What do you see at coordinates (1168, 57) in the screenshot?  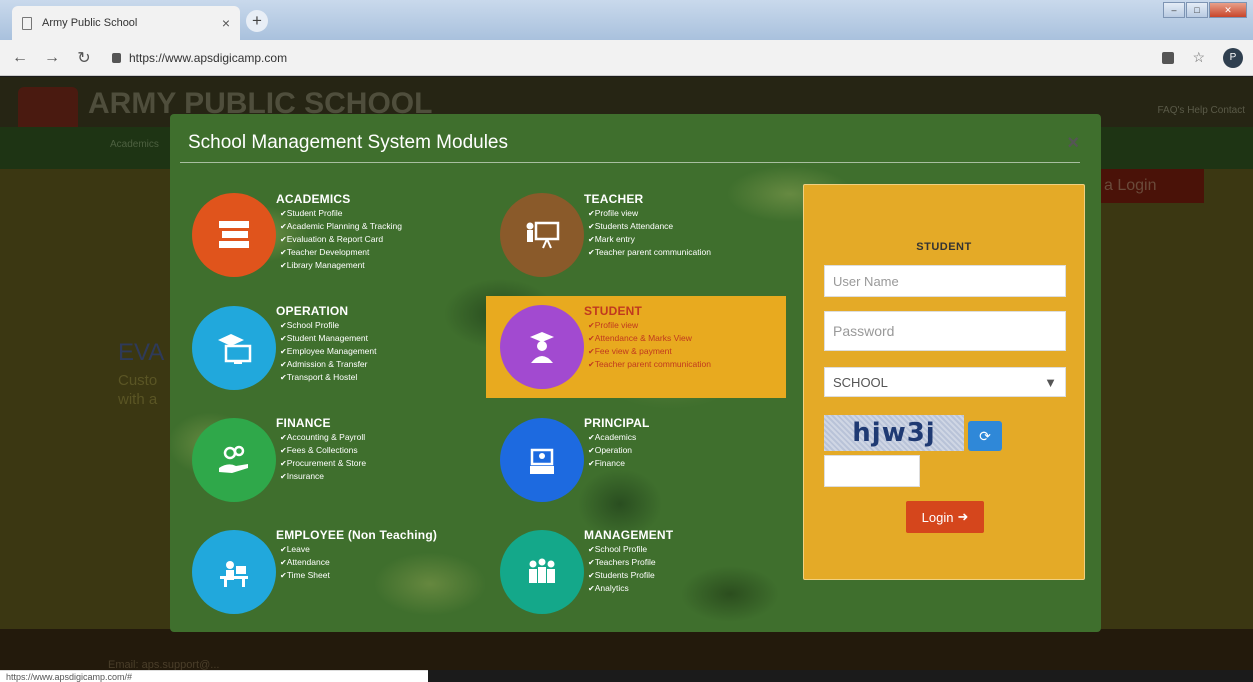 I see `extension-icon` at bounding box center [1168, 57].